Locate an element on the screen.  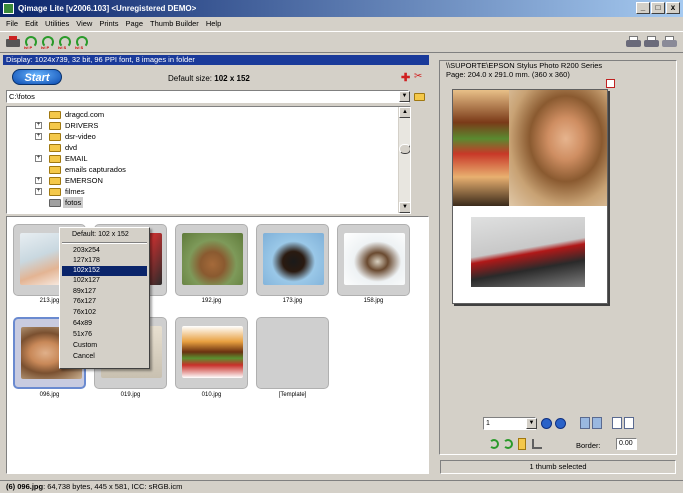
menu-item-51x76: 51x76 is located at coordinates (104, 335).